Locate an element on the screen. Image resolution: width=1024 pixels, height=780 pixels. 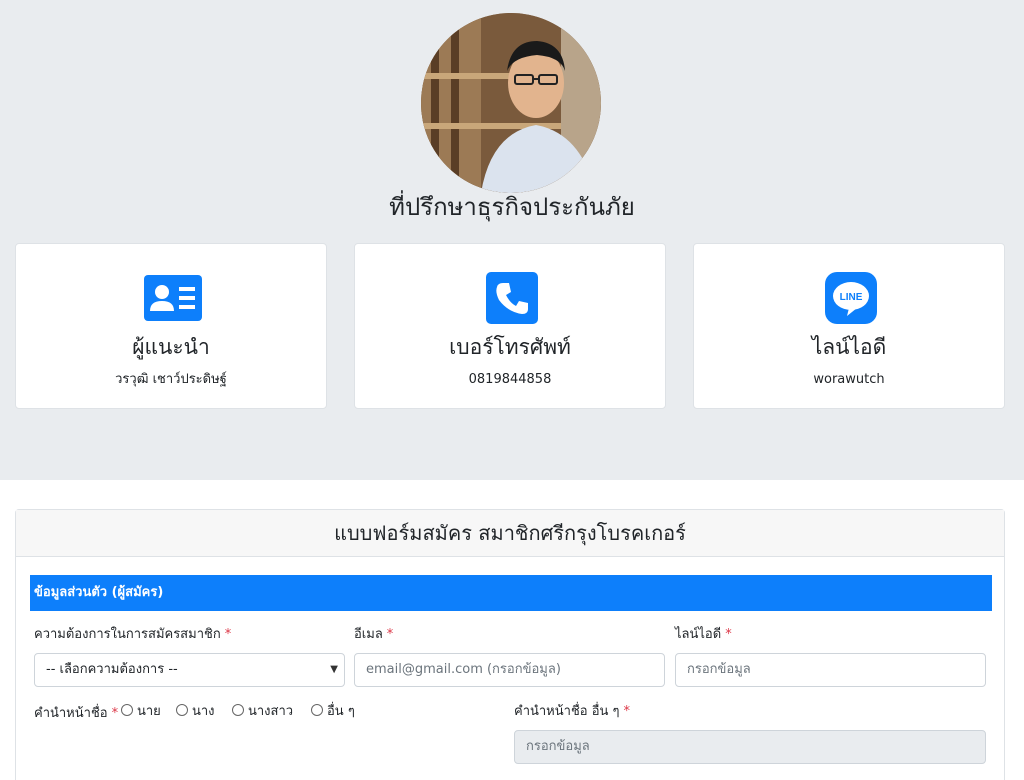
prefix-radio-other: อื่น ๆ is located at coordinates (333, 712).